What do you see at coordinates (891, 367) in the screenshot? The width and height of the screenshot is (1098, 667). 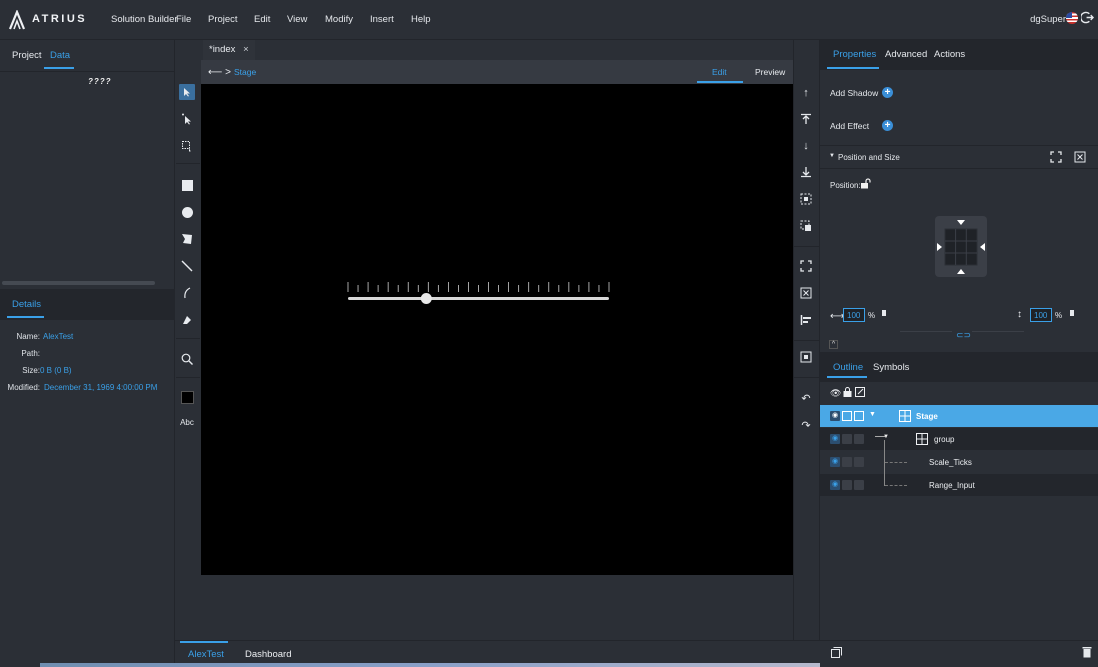 I see `tab-symbols: Symbols` at bounding box center [891, 367].